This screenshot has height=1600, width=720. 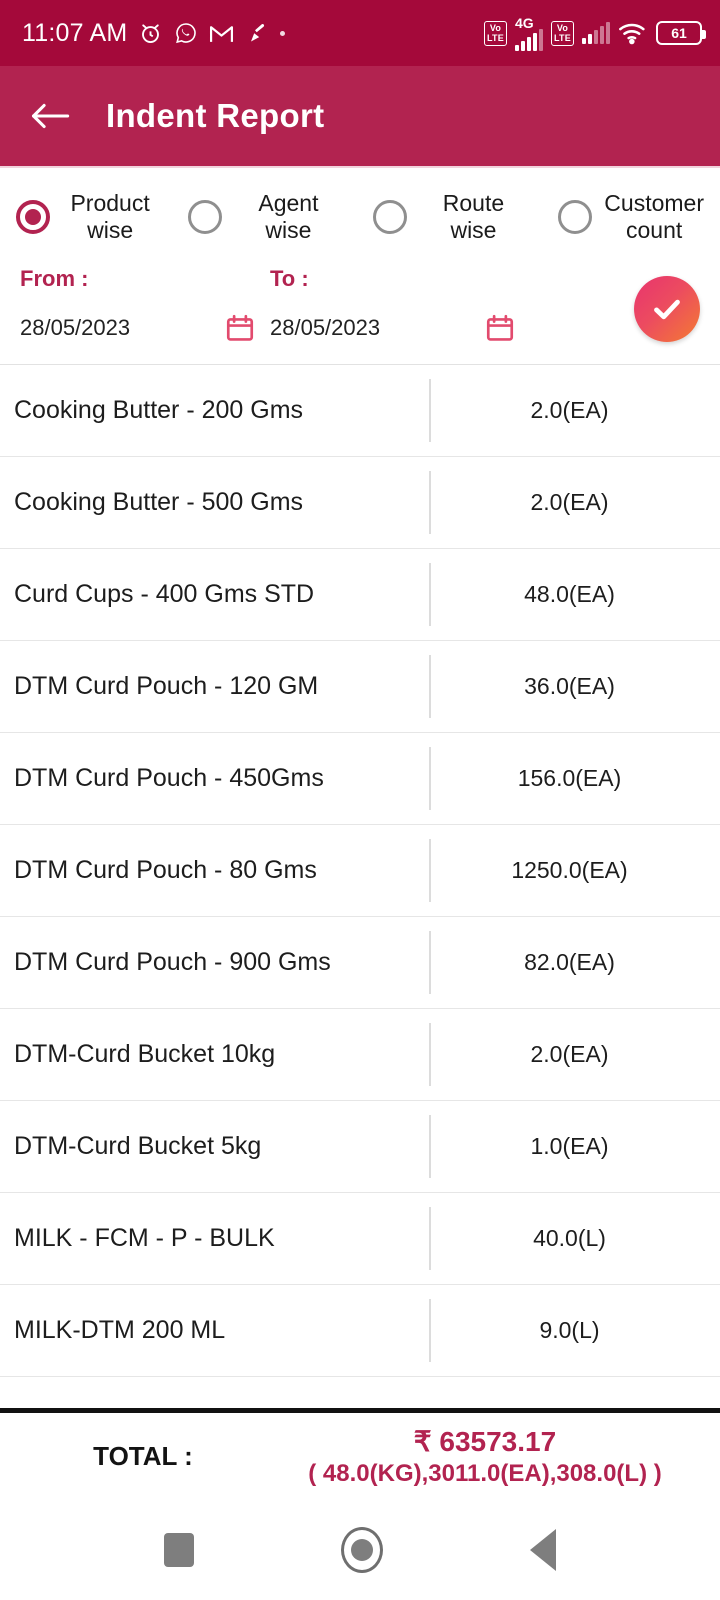 I want to click on row-product-name: DTM Curd Pouch - 120 GM, so click(x=166, y=686).